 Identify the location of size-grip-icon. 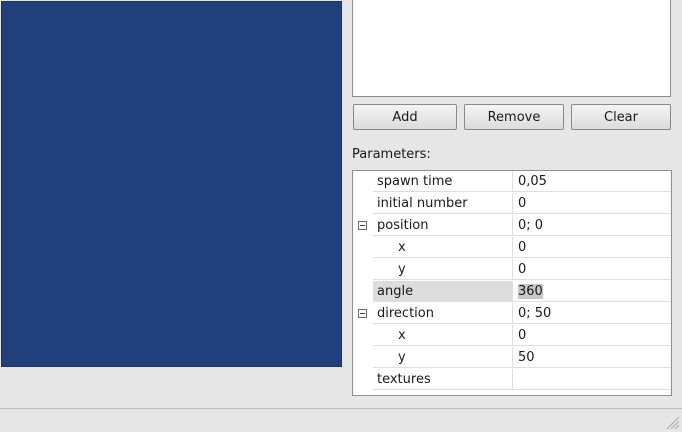
(672, 422).